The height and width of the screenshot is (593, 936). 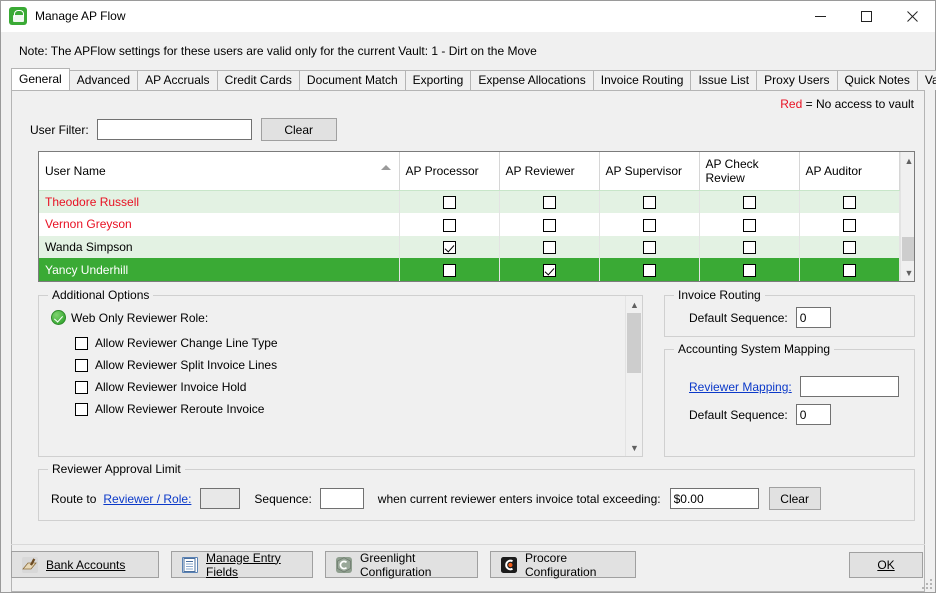 I want to click on user-filter-clear-button: Clear, so click(x=298, y=129).